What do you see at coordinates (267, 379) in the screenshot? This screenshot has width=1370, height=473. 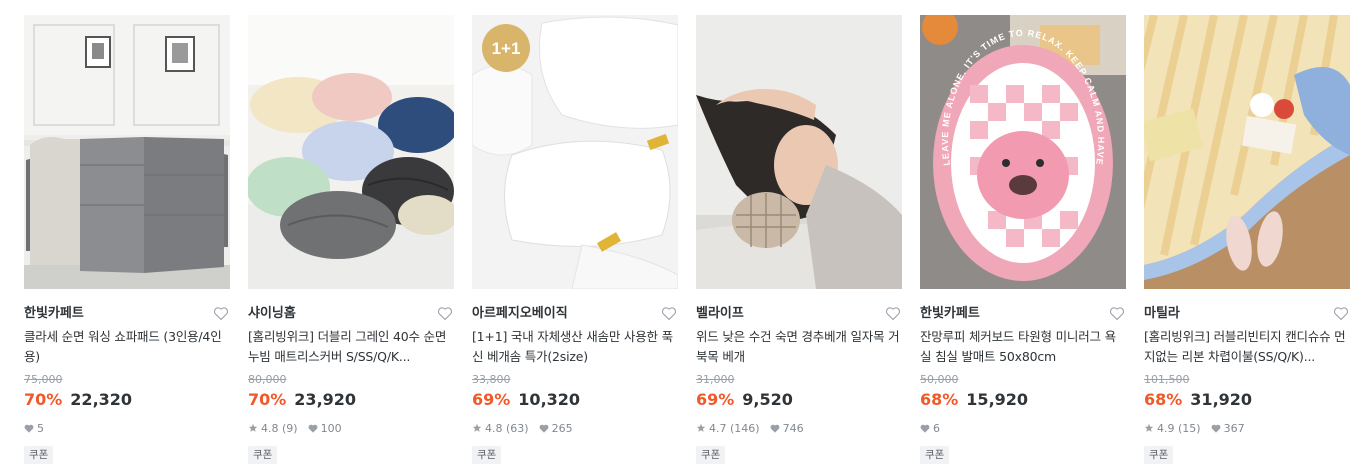 I see `original-price: 80,000` at bounding box center [267, 379].